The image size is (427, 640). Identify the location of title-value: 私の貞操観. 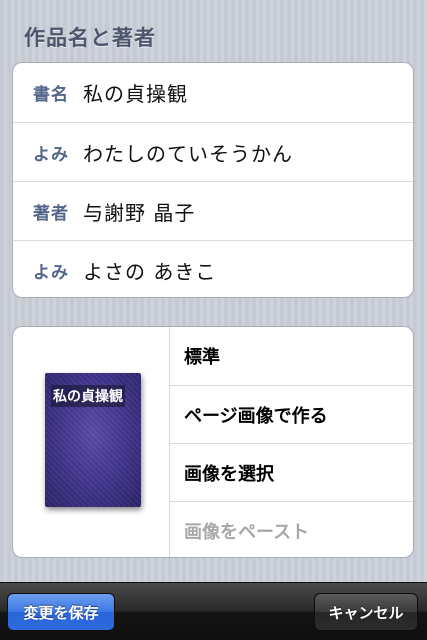
(135, 92).